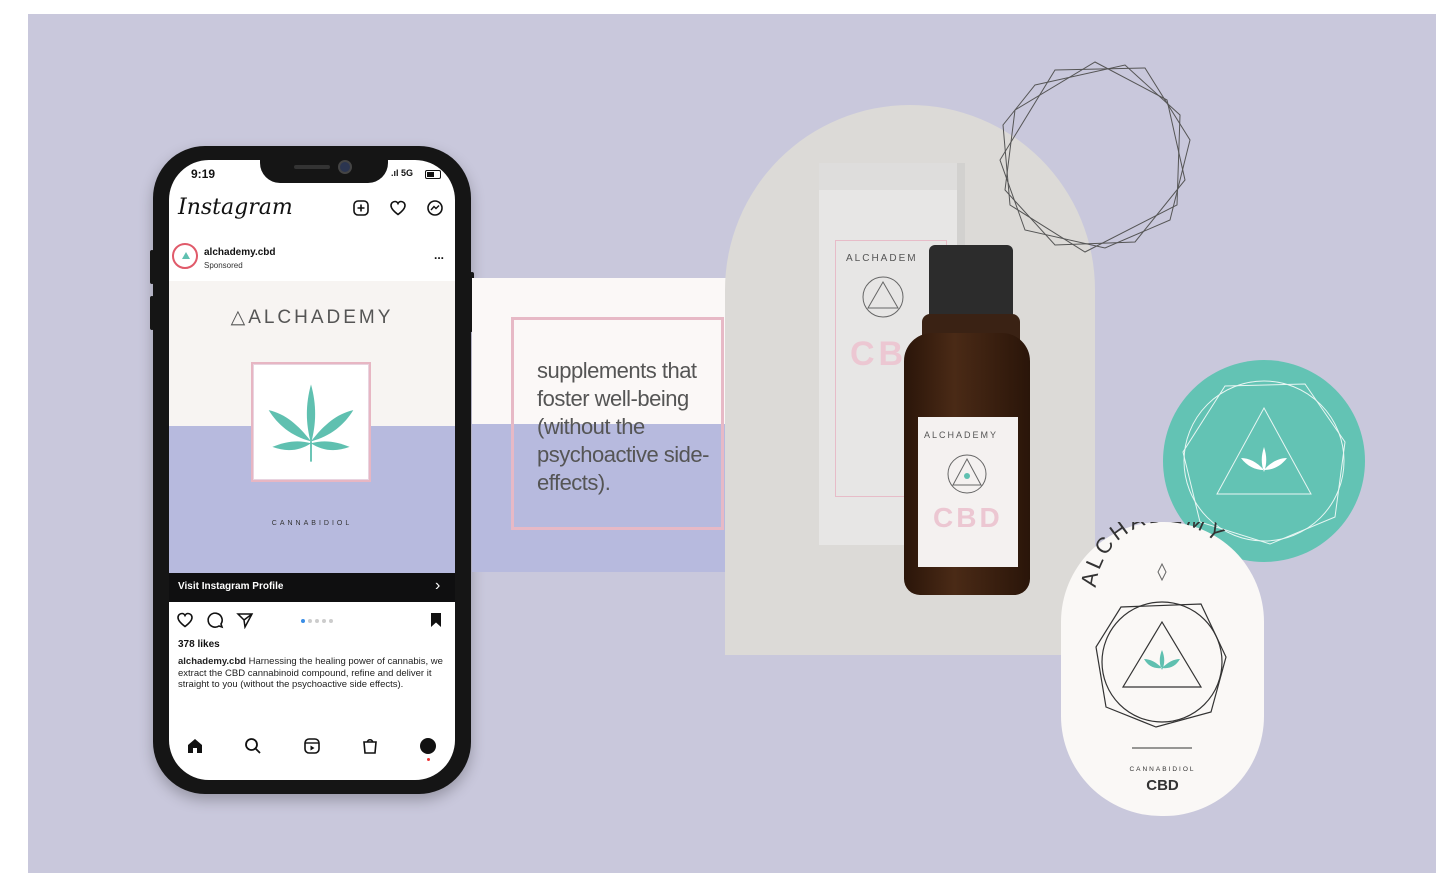  Describe the element at coordinates (1162, 785) in the screenshot. I see `sticker-cbd: CBD` at that location.